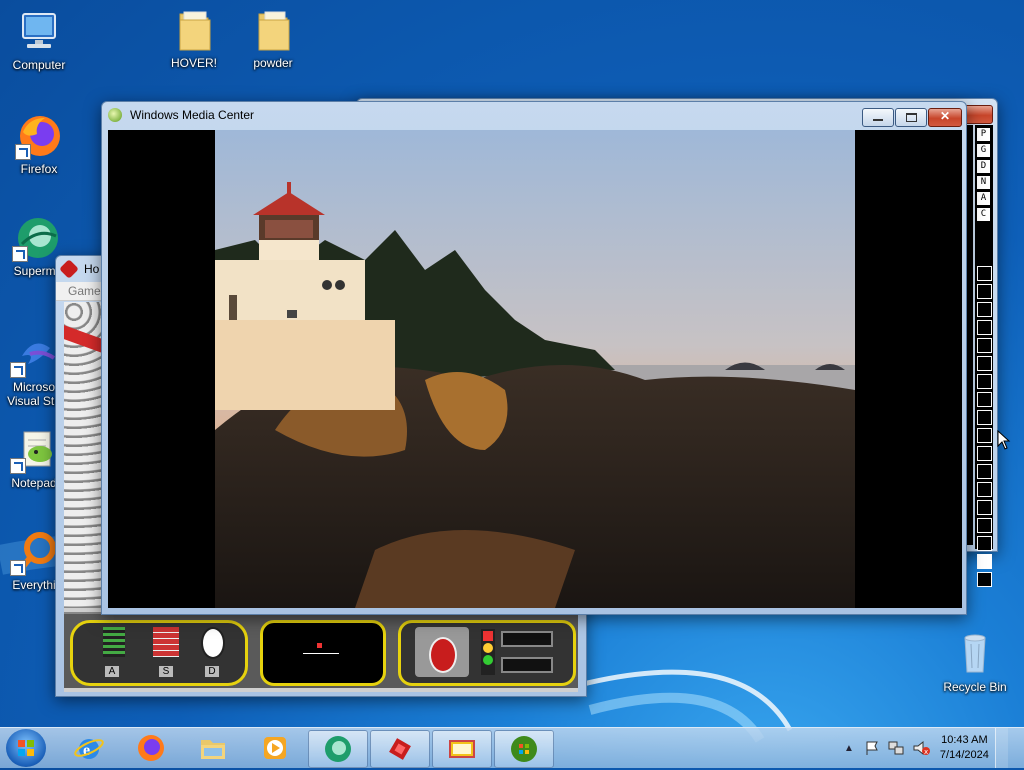 The height and width of the screenshot is (770, 1024). I want to click on internet-explorer-icon: e, so click(89, 749).